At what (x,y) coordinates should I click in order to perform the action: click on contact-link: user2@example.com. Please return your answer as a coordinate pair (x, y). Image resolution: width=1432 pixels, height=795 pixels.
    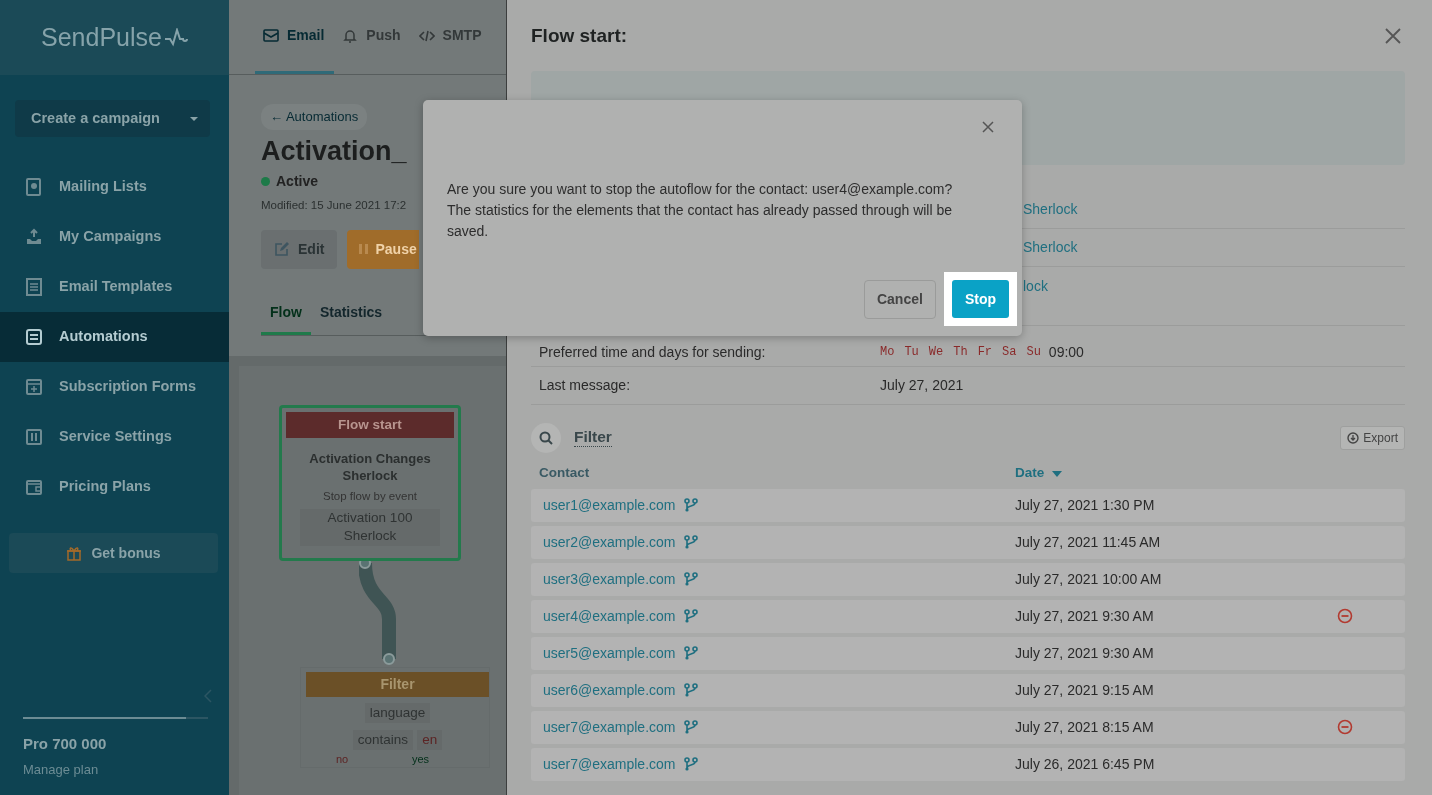
    Looking at the image, I should click on (609, 542).